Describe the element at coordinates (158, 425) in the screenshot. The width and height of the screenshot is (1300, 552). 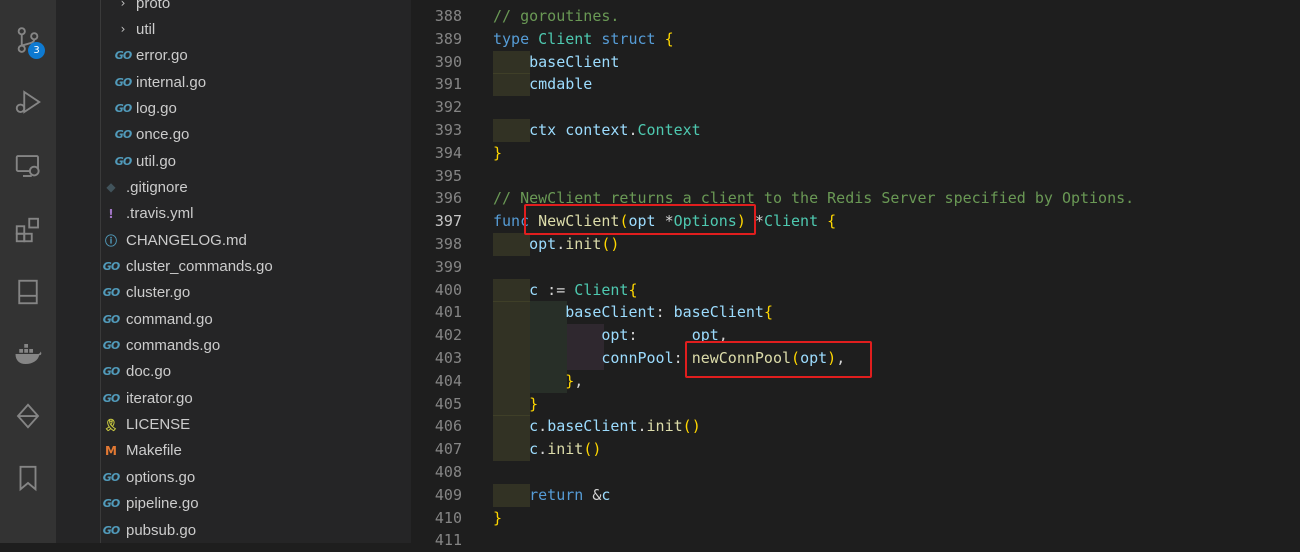
I see `tree-item-label: LICENSE` at that location.